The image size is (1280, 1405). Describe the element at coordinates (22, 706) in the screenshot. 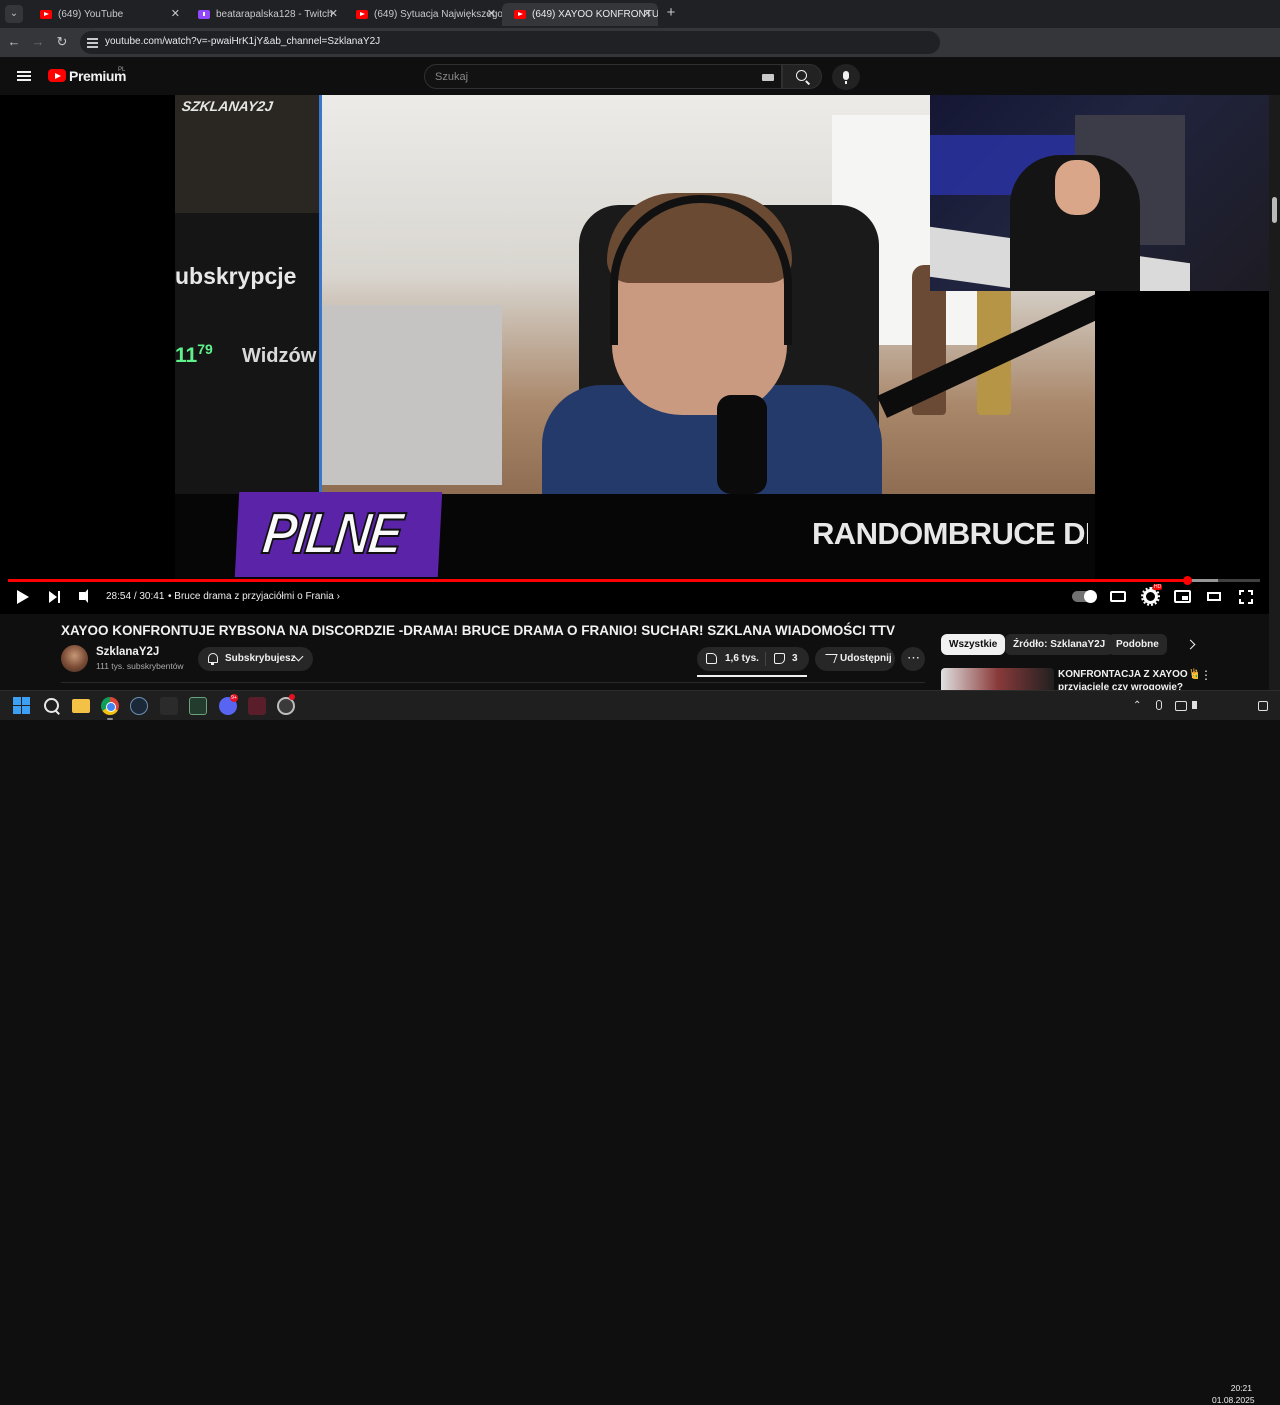

I see `windows-start-icon` at that location.